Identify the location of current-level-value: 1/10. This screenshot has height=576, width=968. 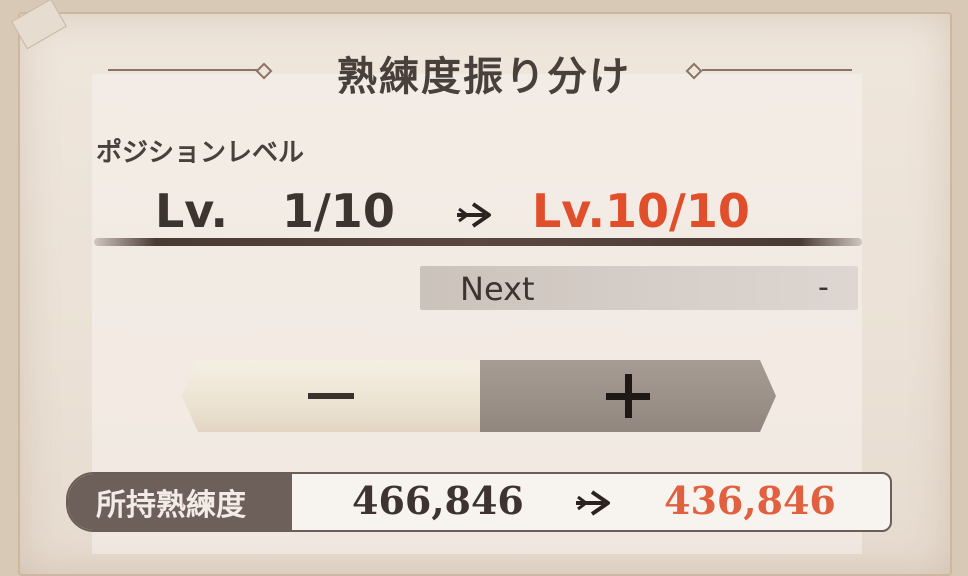
(338, 211).